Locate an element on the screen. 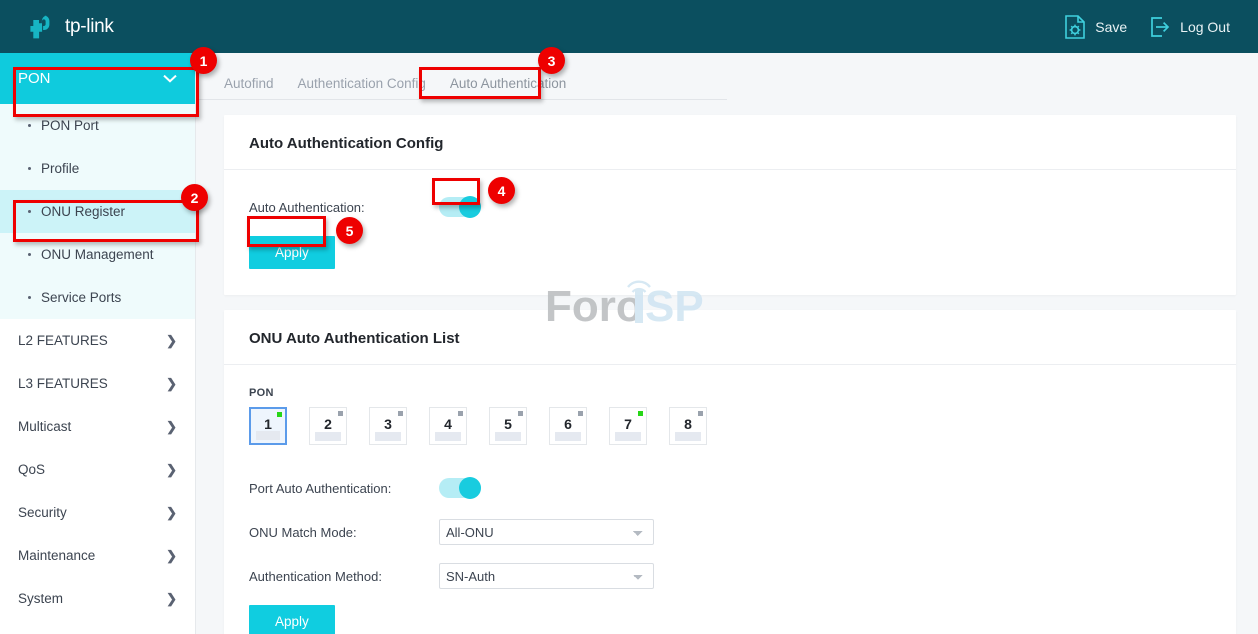 The height and width of the screenshot is (634, 1258). pon-port-6: 6 is located at coordinates (568, 426).